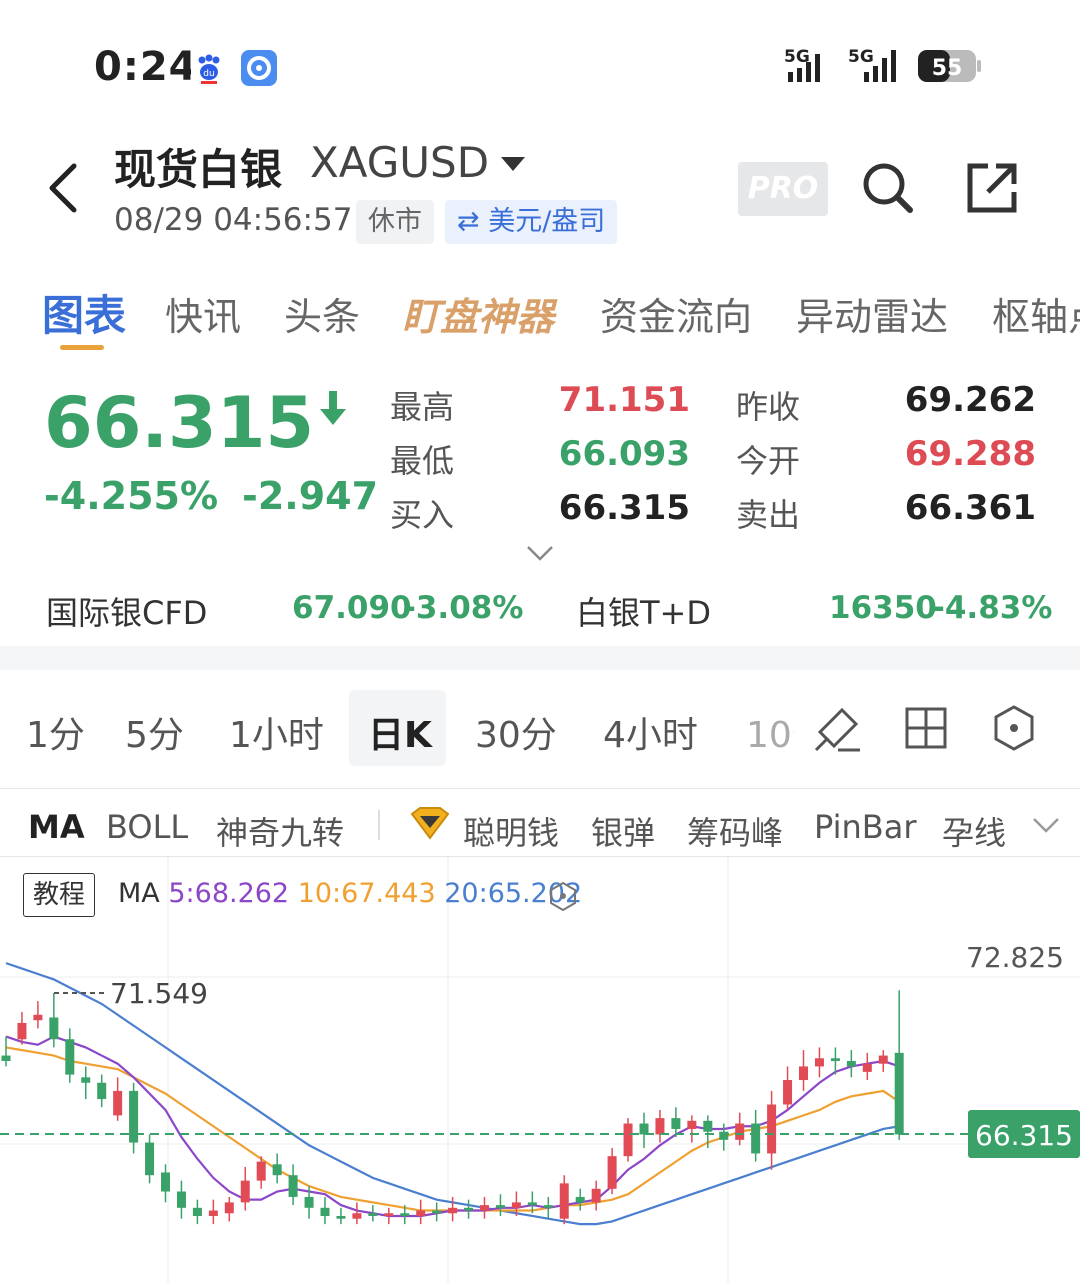 The image size is (1080, 1283). Describe the element at coordinates (992, 190) in the screenshot. I see `share-icon` at that location.